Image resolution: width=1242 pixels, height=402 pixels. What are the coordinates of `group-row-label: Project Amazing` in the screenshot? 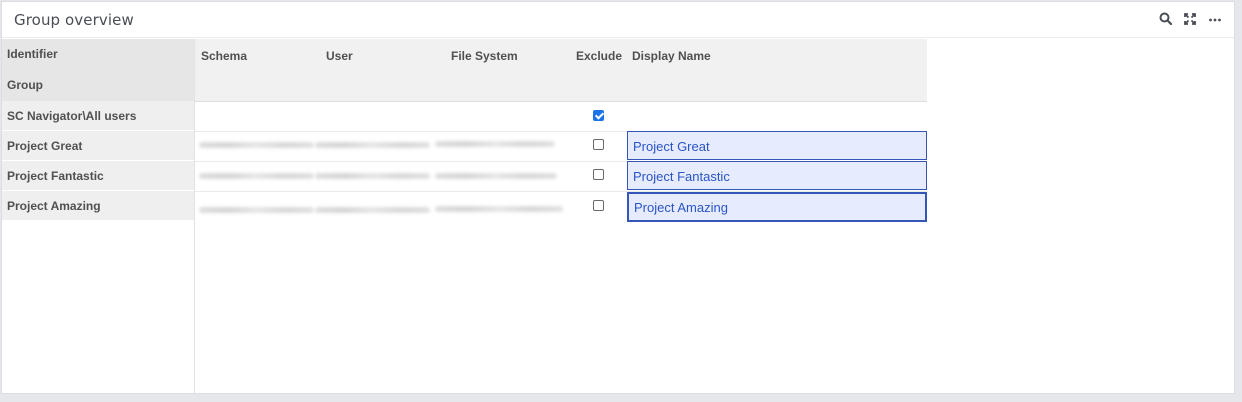 It's located at (98, 206).